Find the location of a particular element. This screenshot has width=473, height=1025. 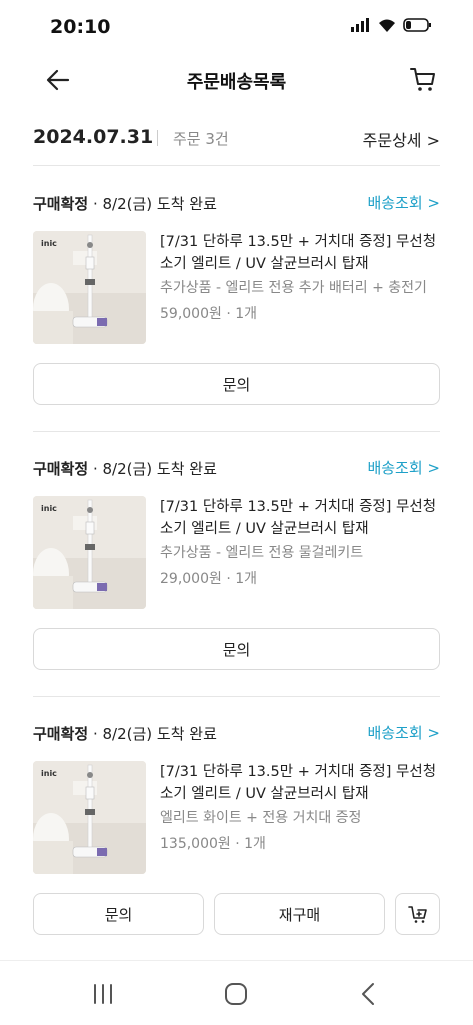

recent-apps-icon is located at coordinates (103, 994).